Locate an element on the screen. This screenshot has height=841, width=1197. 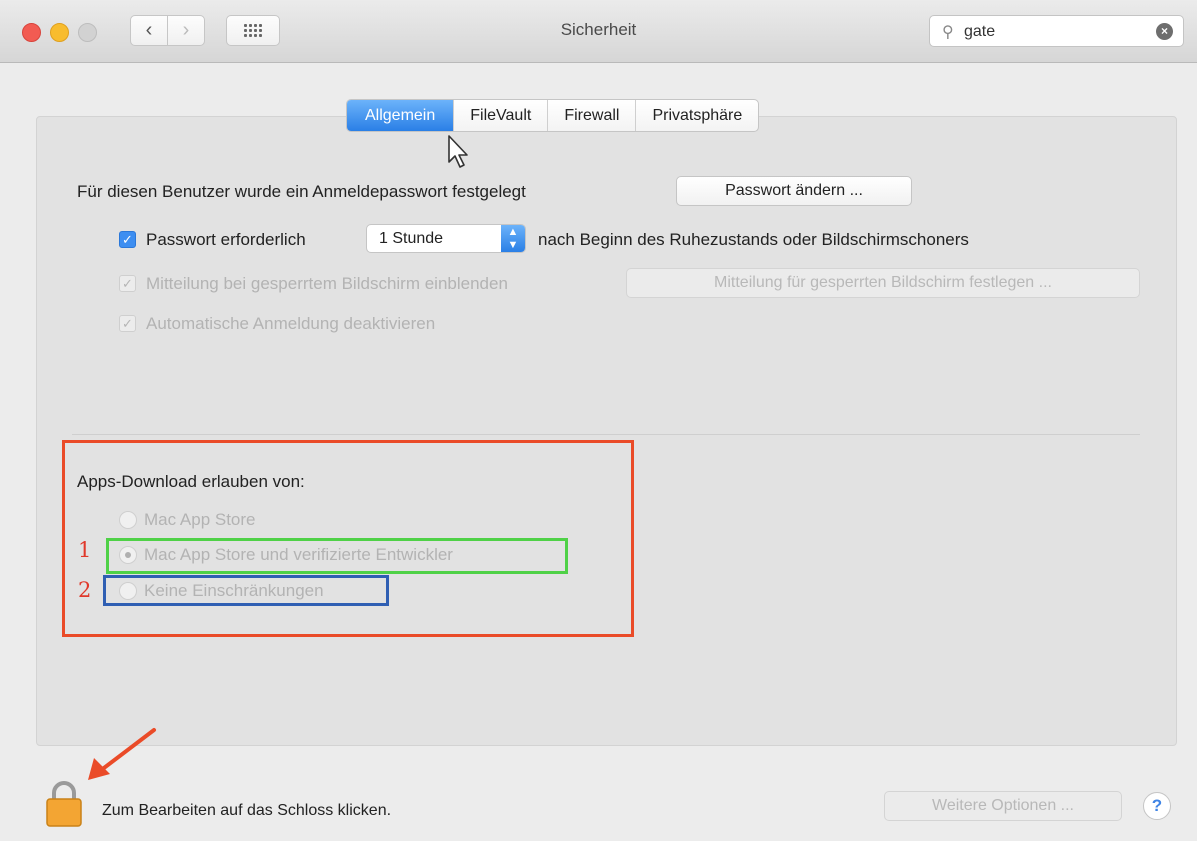
lock-hint-text: Zum Bearbeiten auf das Schloss klicken. is located at coordinates (247, 810).